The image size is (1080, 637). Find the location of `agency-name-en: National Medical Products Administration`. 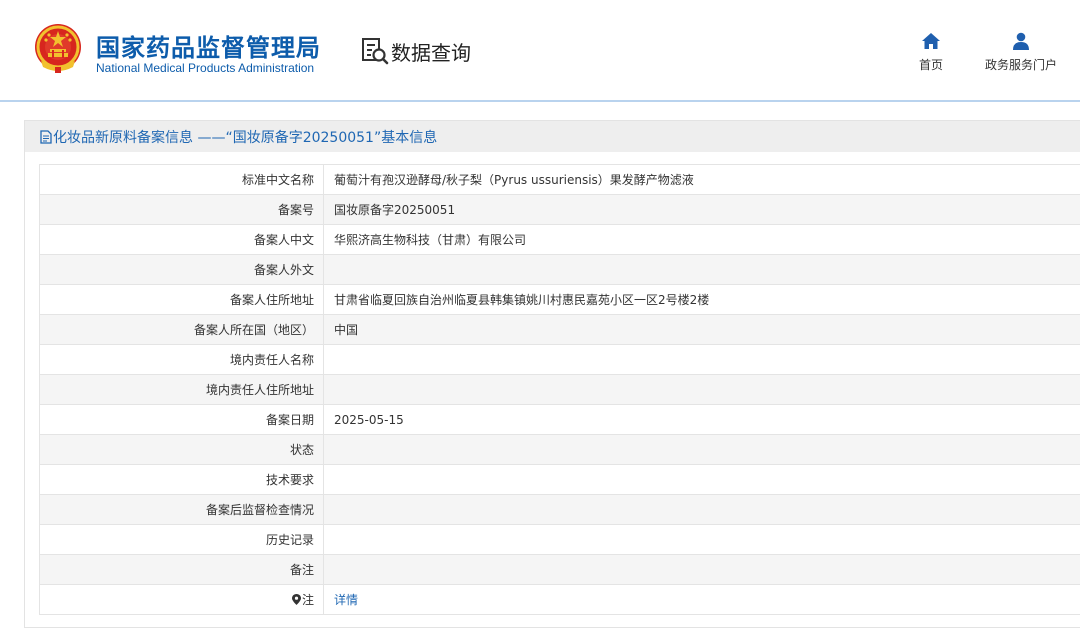

agency-name-en: National Medical Products Administration is located at coordinates (205, 68).